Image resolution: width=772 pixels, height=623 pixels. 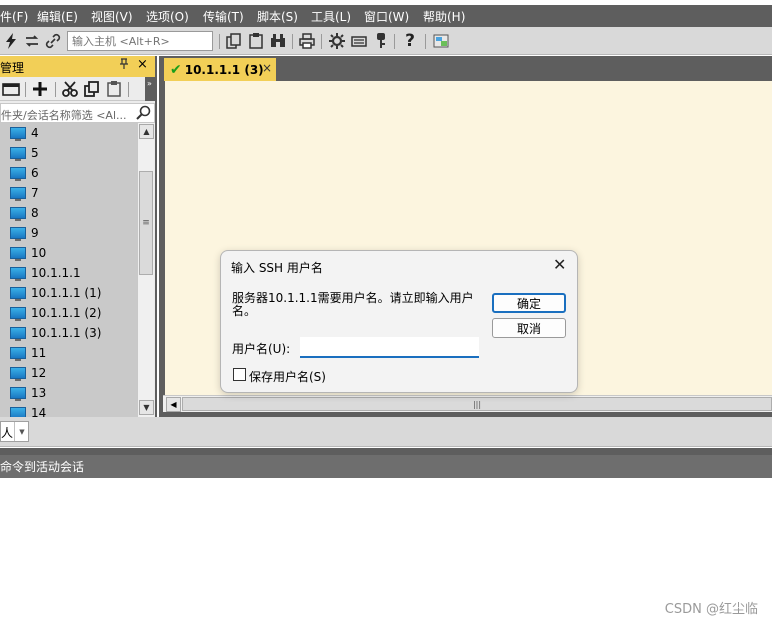 I want to click on ok-button: 确定, so click(x=529, y=303).